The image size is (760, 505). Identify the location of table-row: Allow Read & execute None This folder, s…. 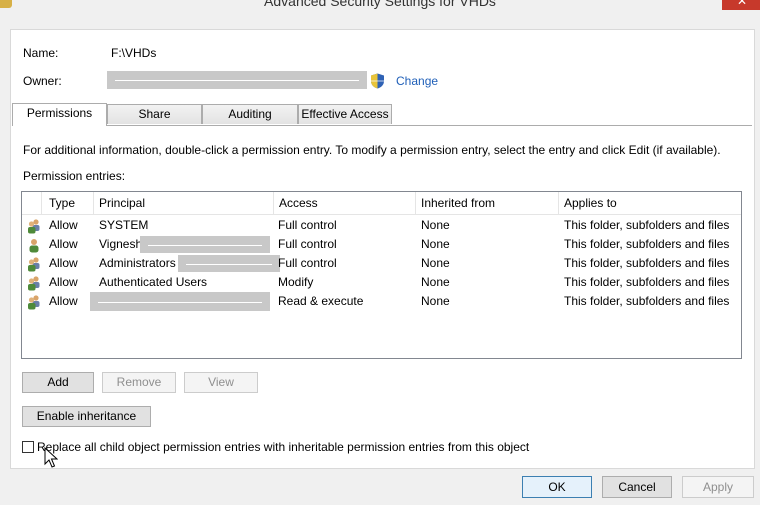
(381, 301).